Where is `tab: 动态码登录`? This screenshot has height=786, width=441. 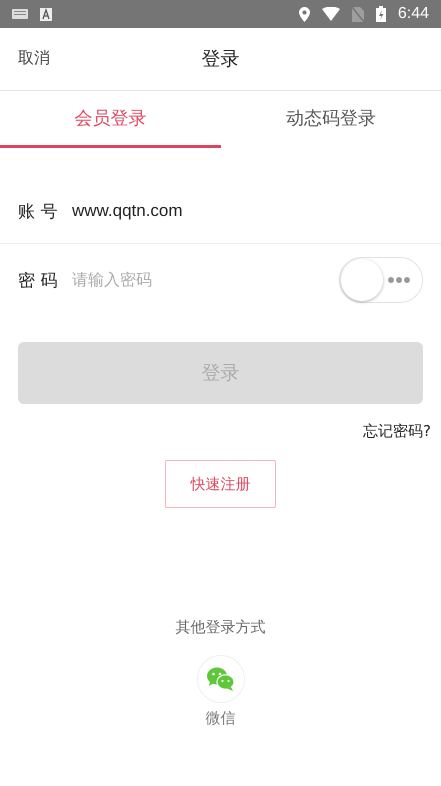 tab: 动态码登录 is located at coordinates (330, 119).